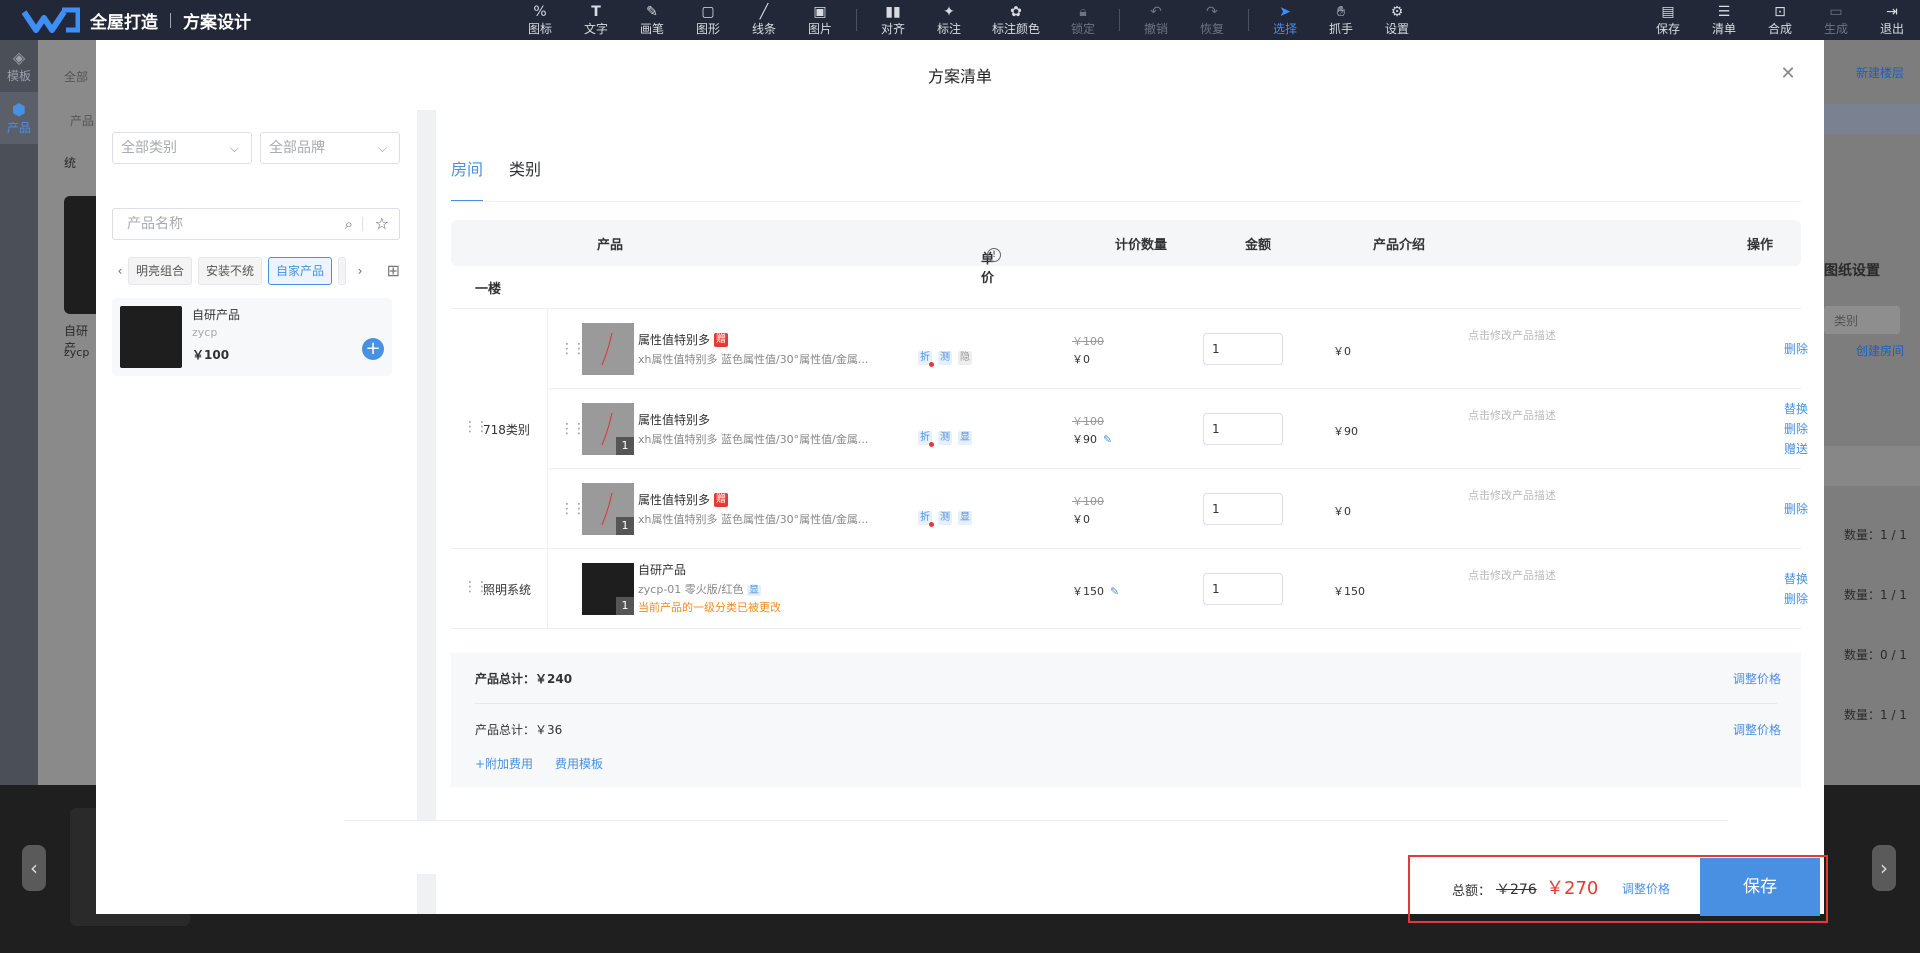 Image resolution: width=1920 pixels, height=953 pixels. I want to click on chevron-down-icon: ⌵, so click(234, 148).